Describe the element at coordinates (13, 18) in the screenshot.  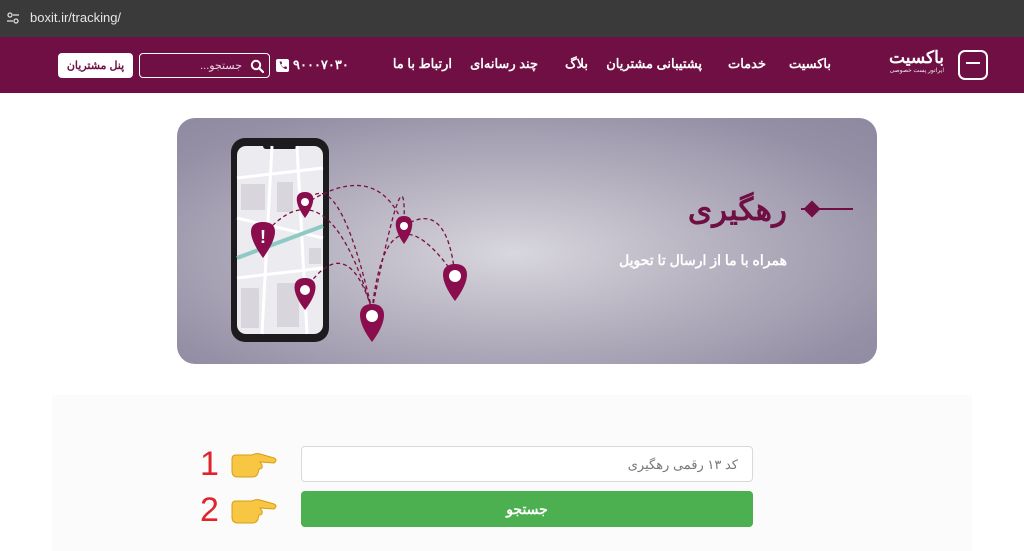
I see `site-settings-icon` at that location.